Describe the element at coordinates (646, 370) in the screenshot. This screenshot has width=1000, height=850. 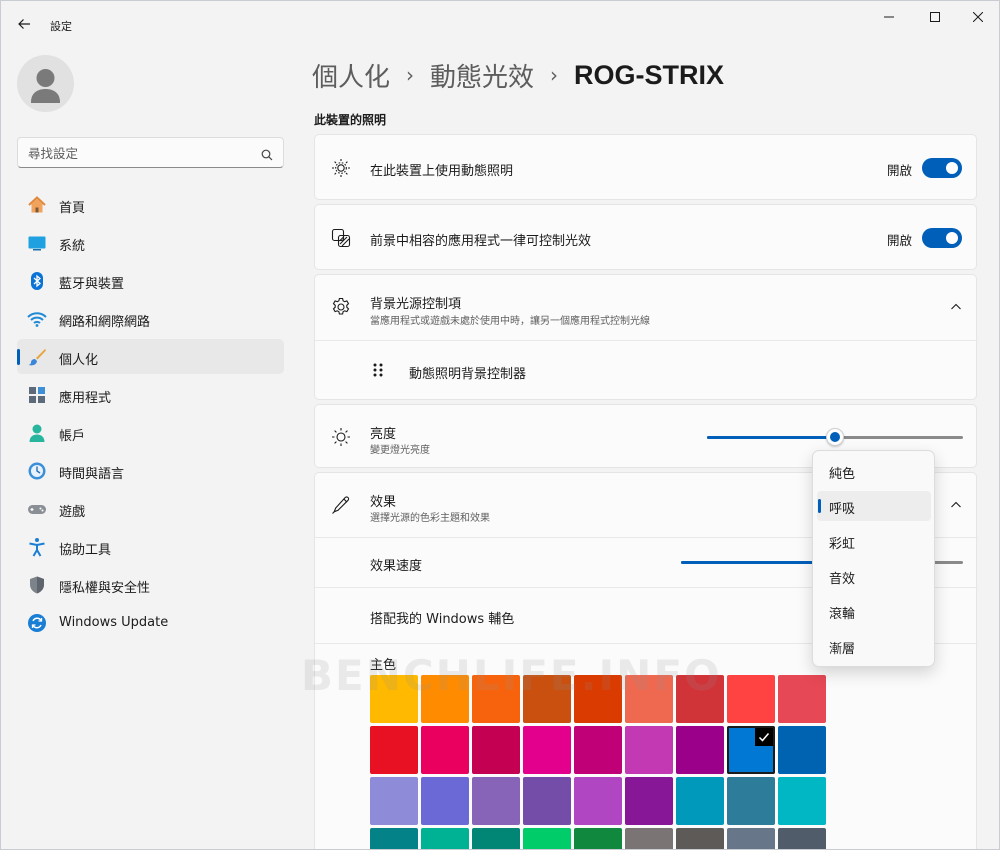
I see `background-controller-item: 動態照明背景控制器` at that location.